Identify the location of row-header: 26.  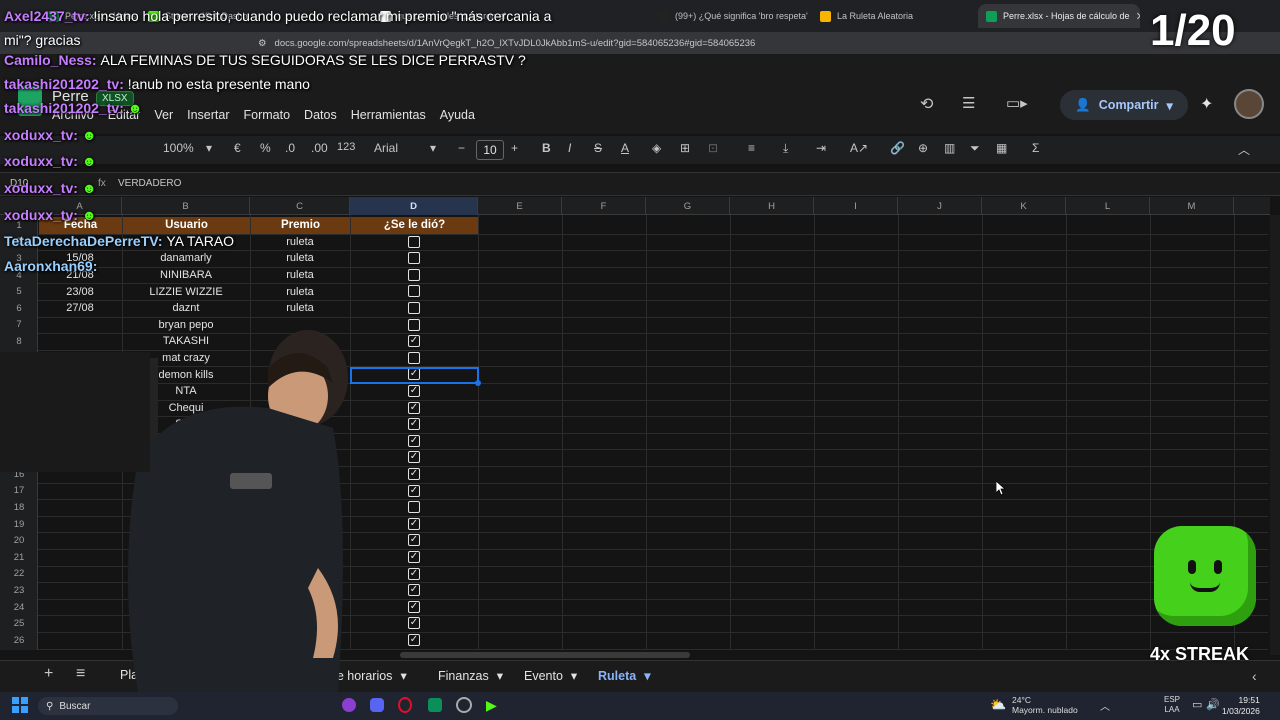
(19, 640).